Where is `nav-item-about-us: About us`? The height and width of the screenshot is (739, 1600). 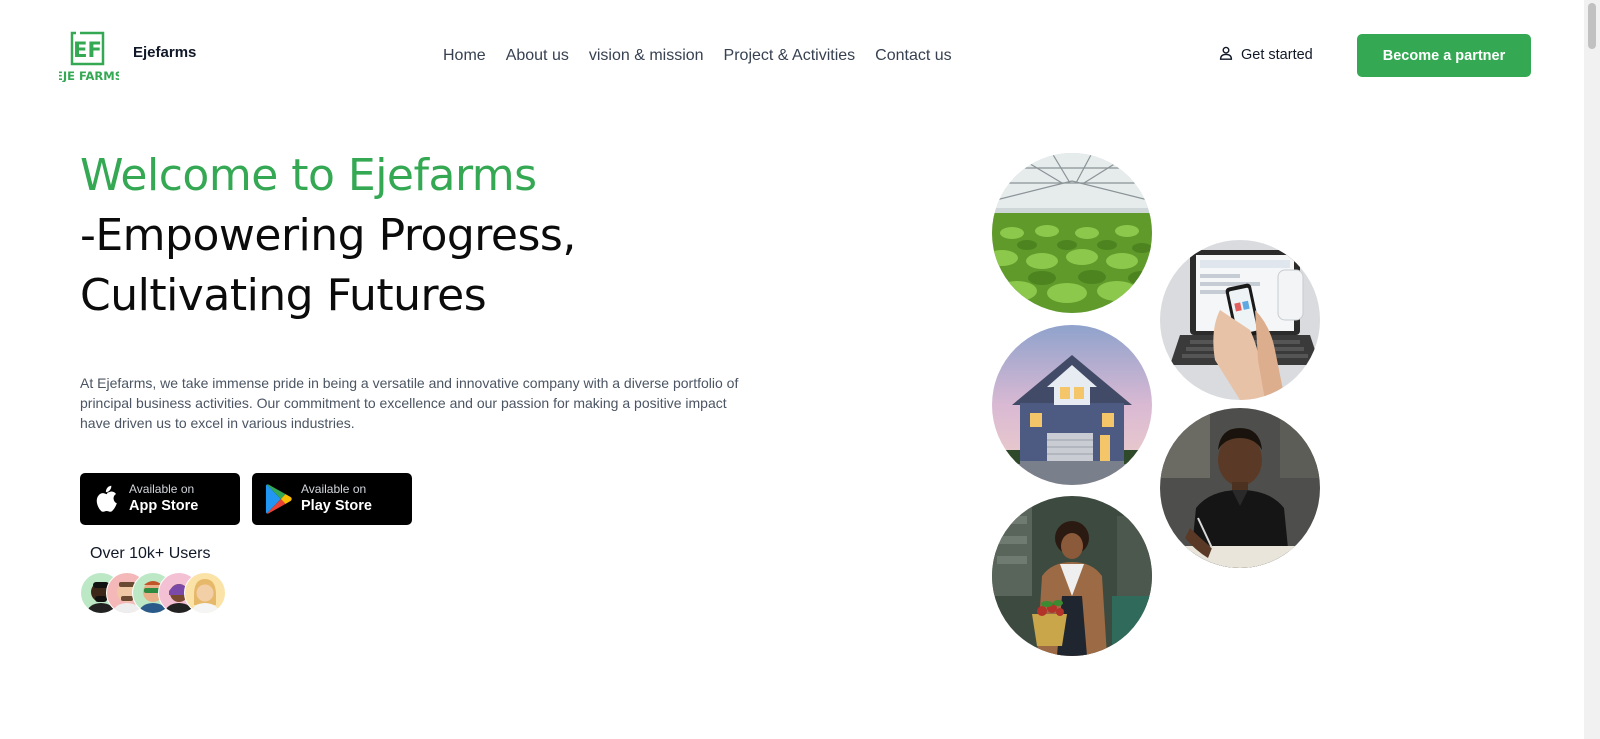 nav-item-about-us: About us is located at coordinates (537, 56).